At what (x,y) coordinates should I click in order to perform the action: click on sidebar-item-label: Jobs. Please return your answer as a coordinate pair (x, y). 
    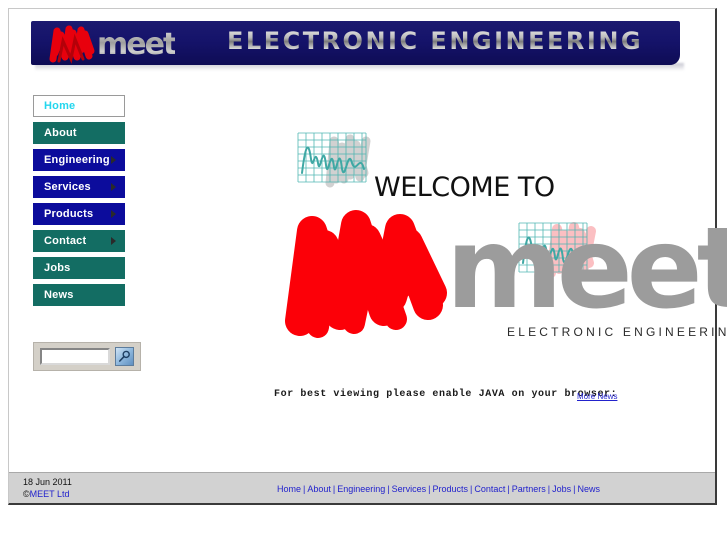
    Looking at the image, I should click on (57, 268).